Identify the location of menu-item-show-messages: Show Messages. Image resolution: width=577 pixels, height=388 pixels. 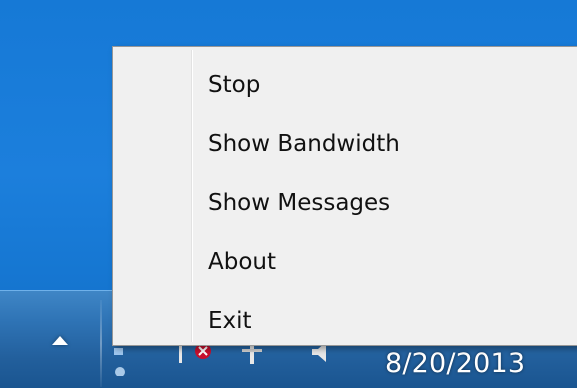
(346, 203).